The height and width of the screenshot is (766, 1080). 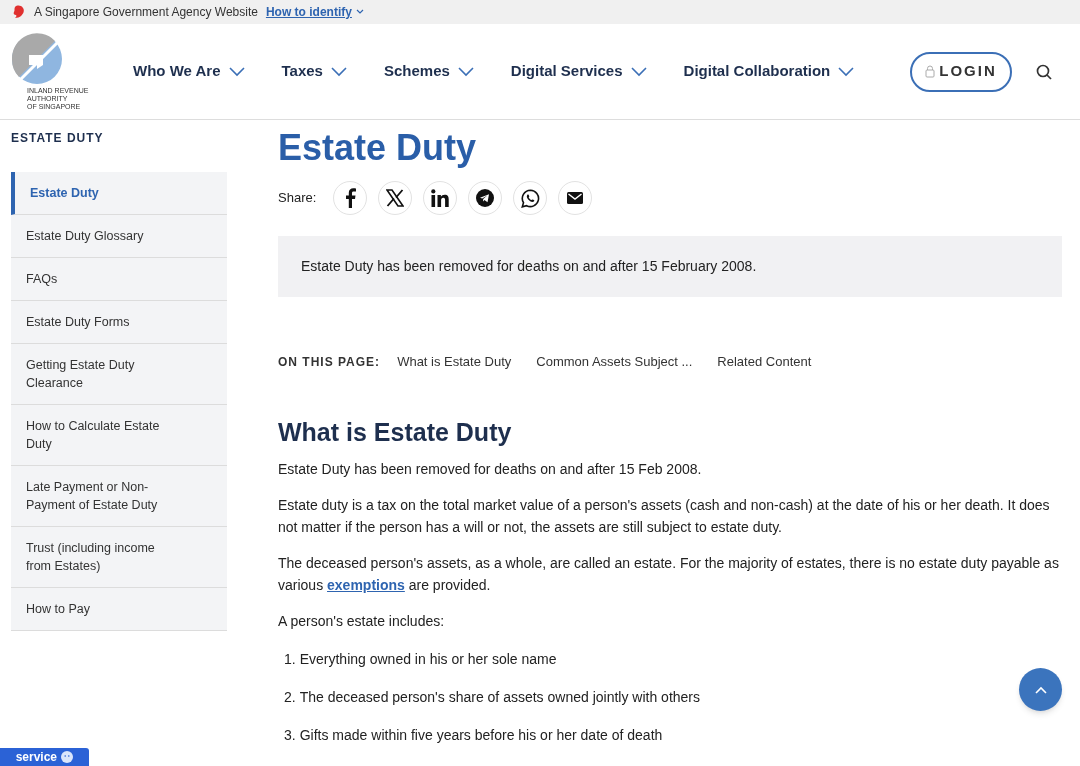 I want to click on share-label: Share:, so click(x=297, y=198).